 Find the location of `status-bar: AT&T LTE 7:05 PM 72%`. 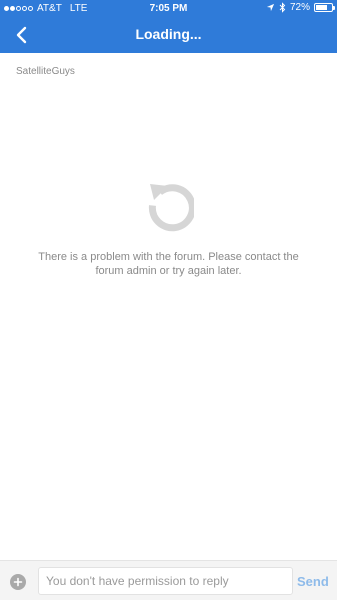

status-bar: AT&T LTE 7:05 PM 72% is located at coordinates (168, 9).